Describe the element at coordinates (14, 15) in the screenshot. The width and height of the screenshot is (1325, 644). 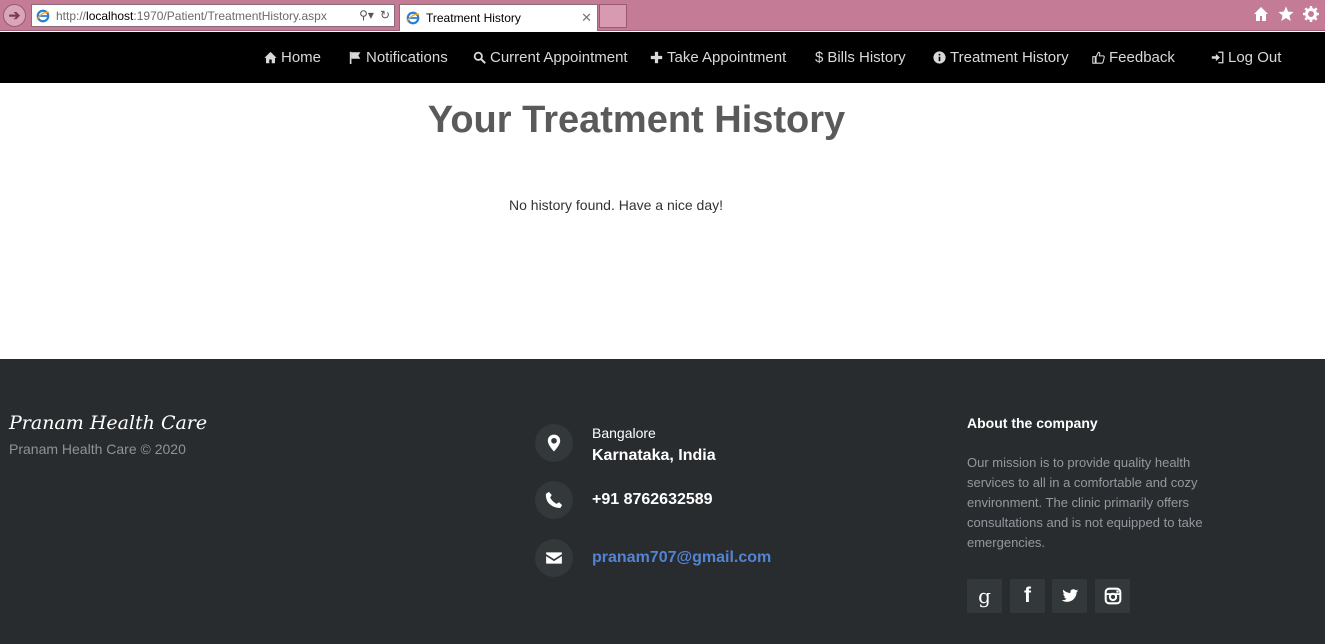
I see `back-button: ➔` at that location.